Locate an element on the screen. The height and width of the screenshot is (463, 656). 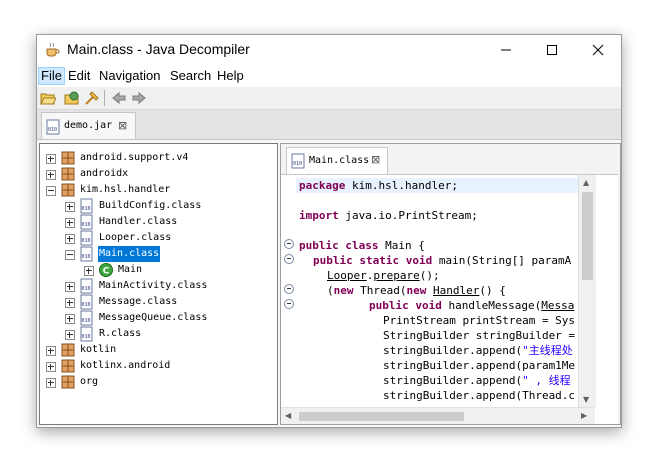
package-icon is located at coordinates (68, 366).